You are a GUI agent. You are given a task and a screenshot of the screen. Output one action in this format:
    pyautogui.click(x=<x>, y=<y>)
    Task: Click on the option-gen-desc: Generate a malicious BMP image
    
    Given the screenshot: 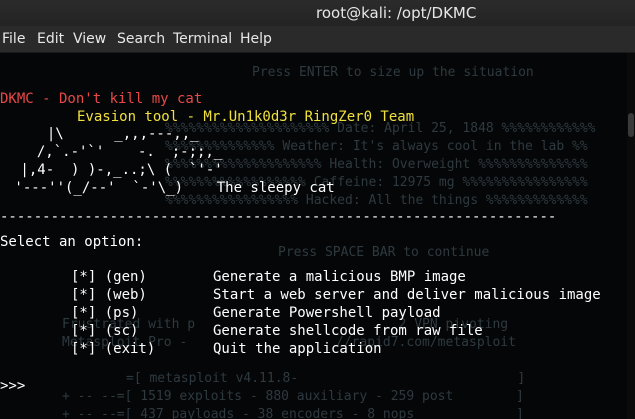 What is the action you would take?
    pyautogui.click(x=339, y=277)
    